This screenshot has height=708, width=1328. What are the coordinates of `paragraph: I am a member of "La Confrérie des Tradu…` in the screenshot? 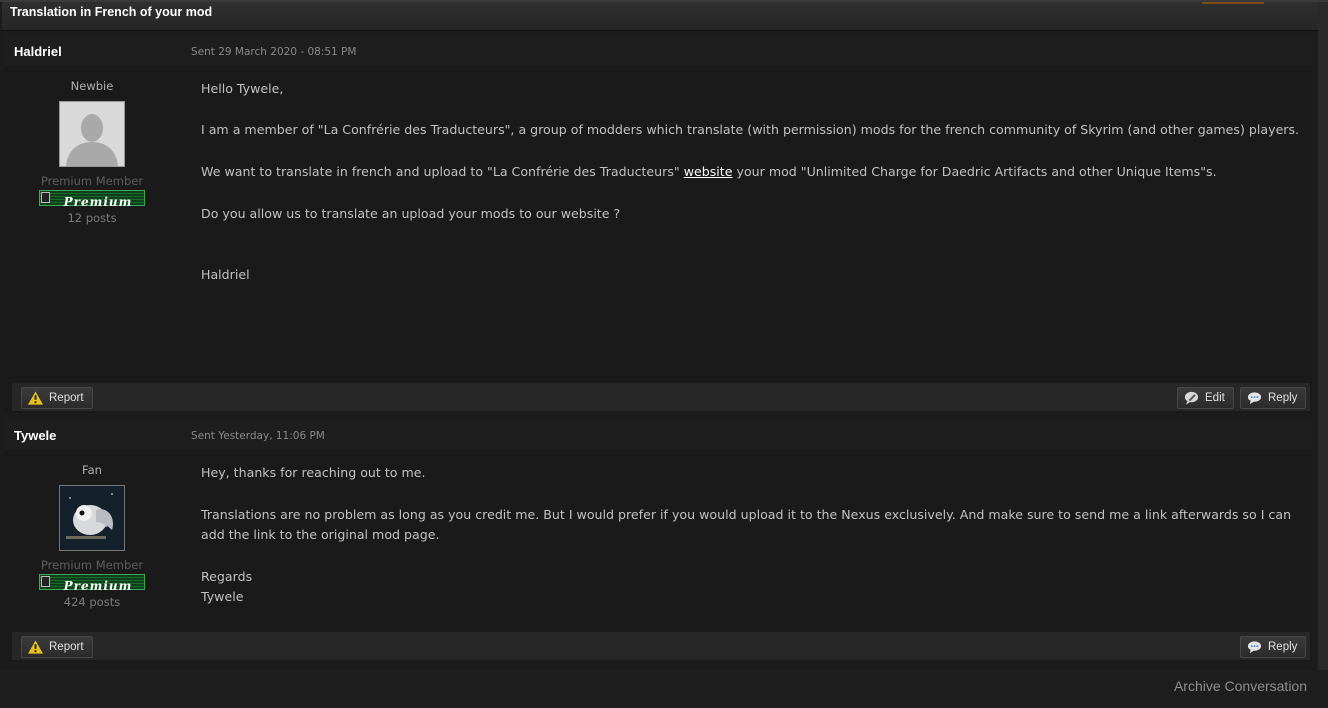 It's located at (750, 129).